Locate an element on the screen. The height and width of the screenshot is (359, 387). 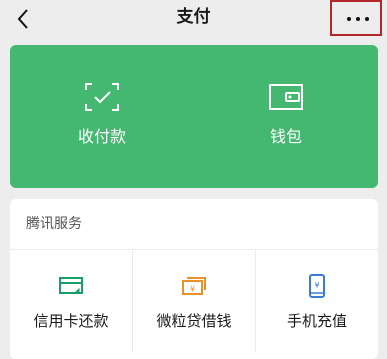
more-dots-icon is located at coordinates (358, 19).